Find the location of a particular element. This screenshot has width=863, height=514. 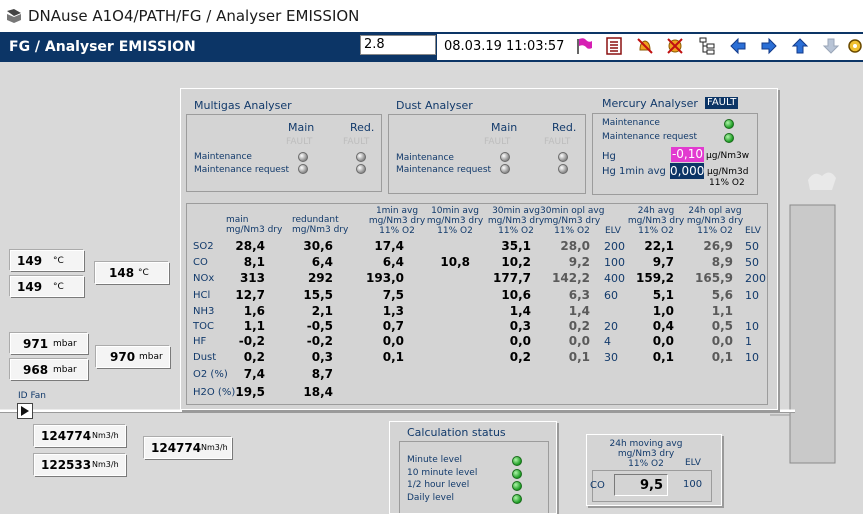

cell-30min-opl: 0,1 is located at coordinates (579, 357).